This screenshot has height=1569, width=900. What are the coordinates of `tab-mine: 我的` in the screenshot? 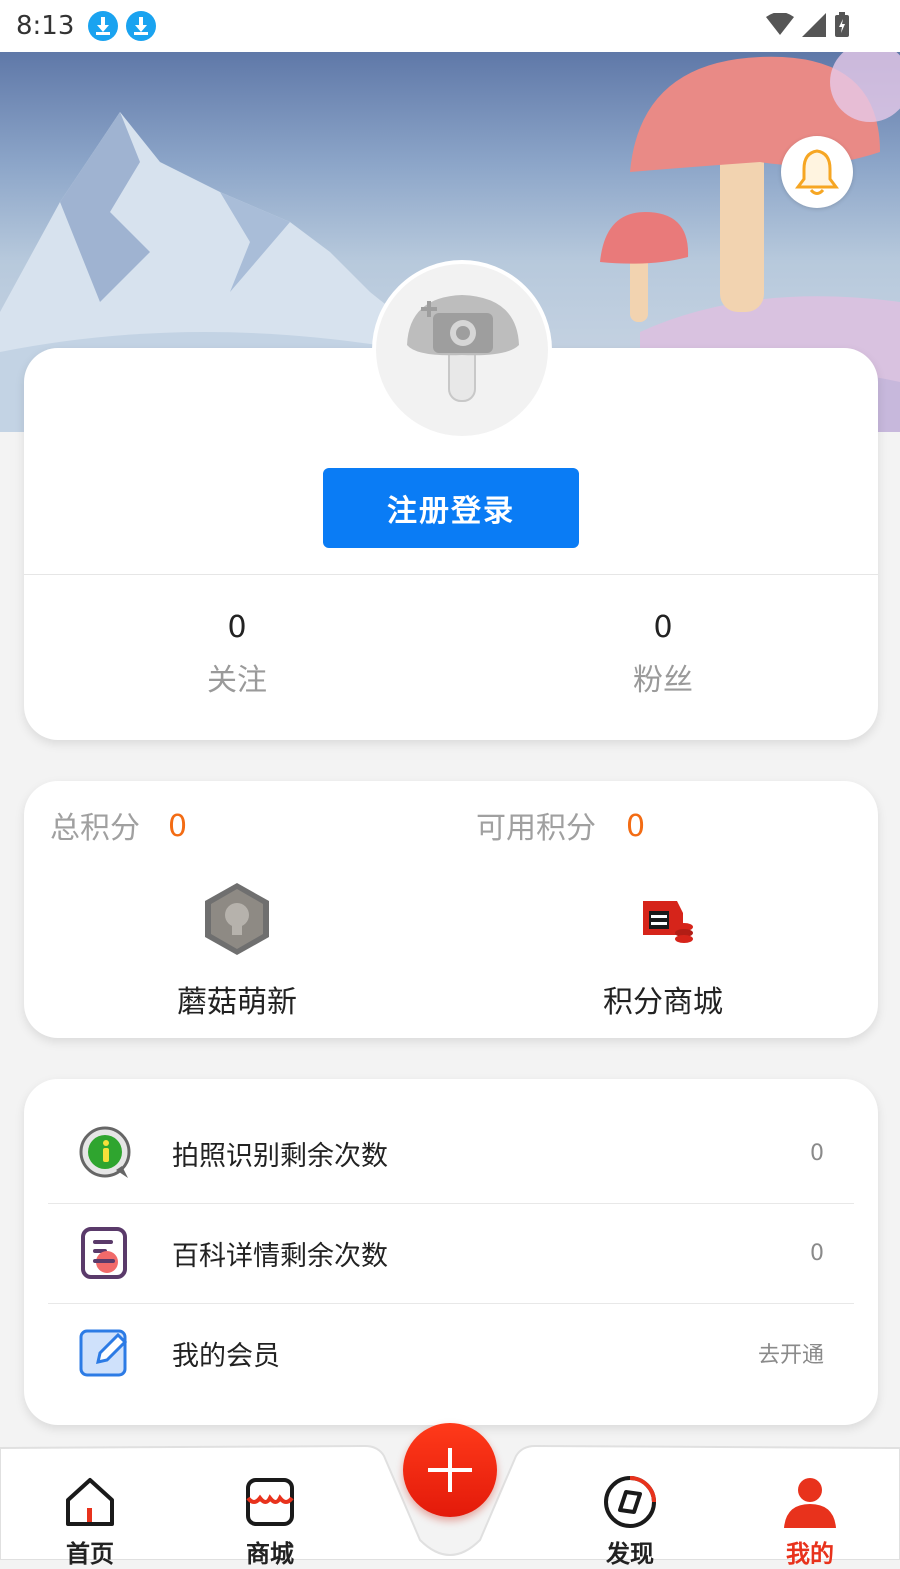 It's located at (810, 1521).